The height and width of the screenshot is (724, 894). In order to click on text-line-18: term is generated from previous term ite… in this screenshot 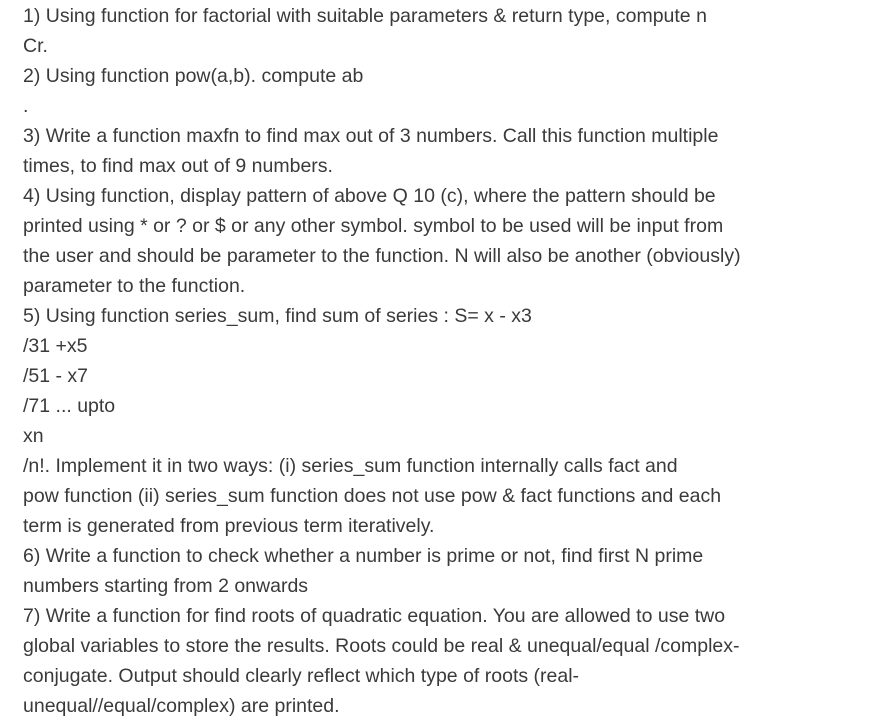, I will do `click(229, 526)`.